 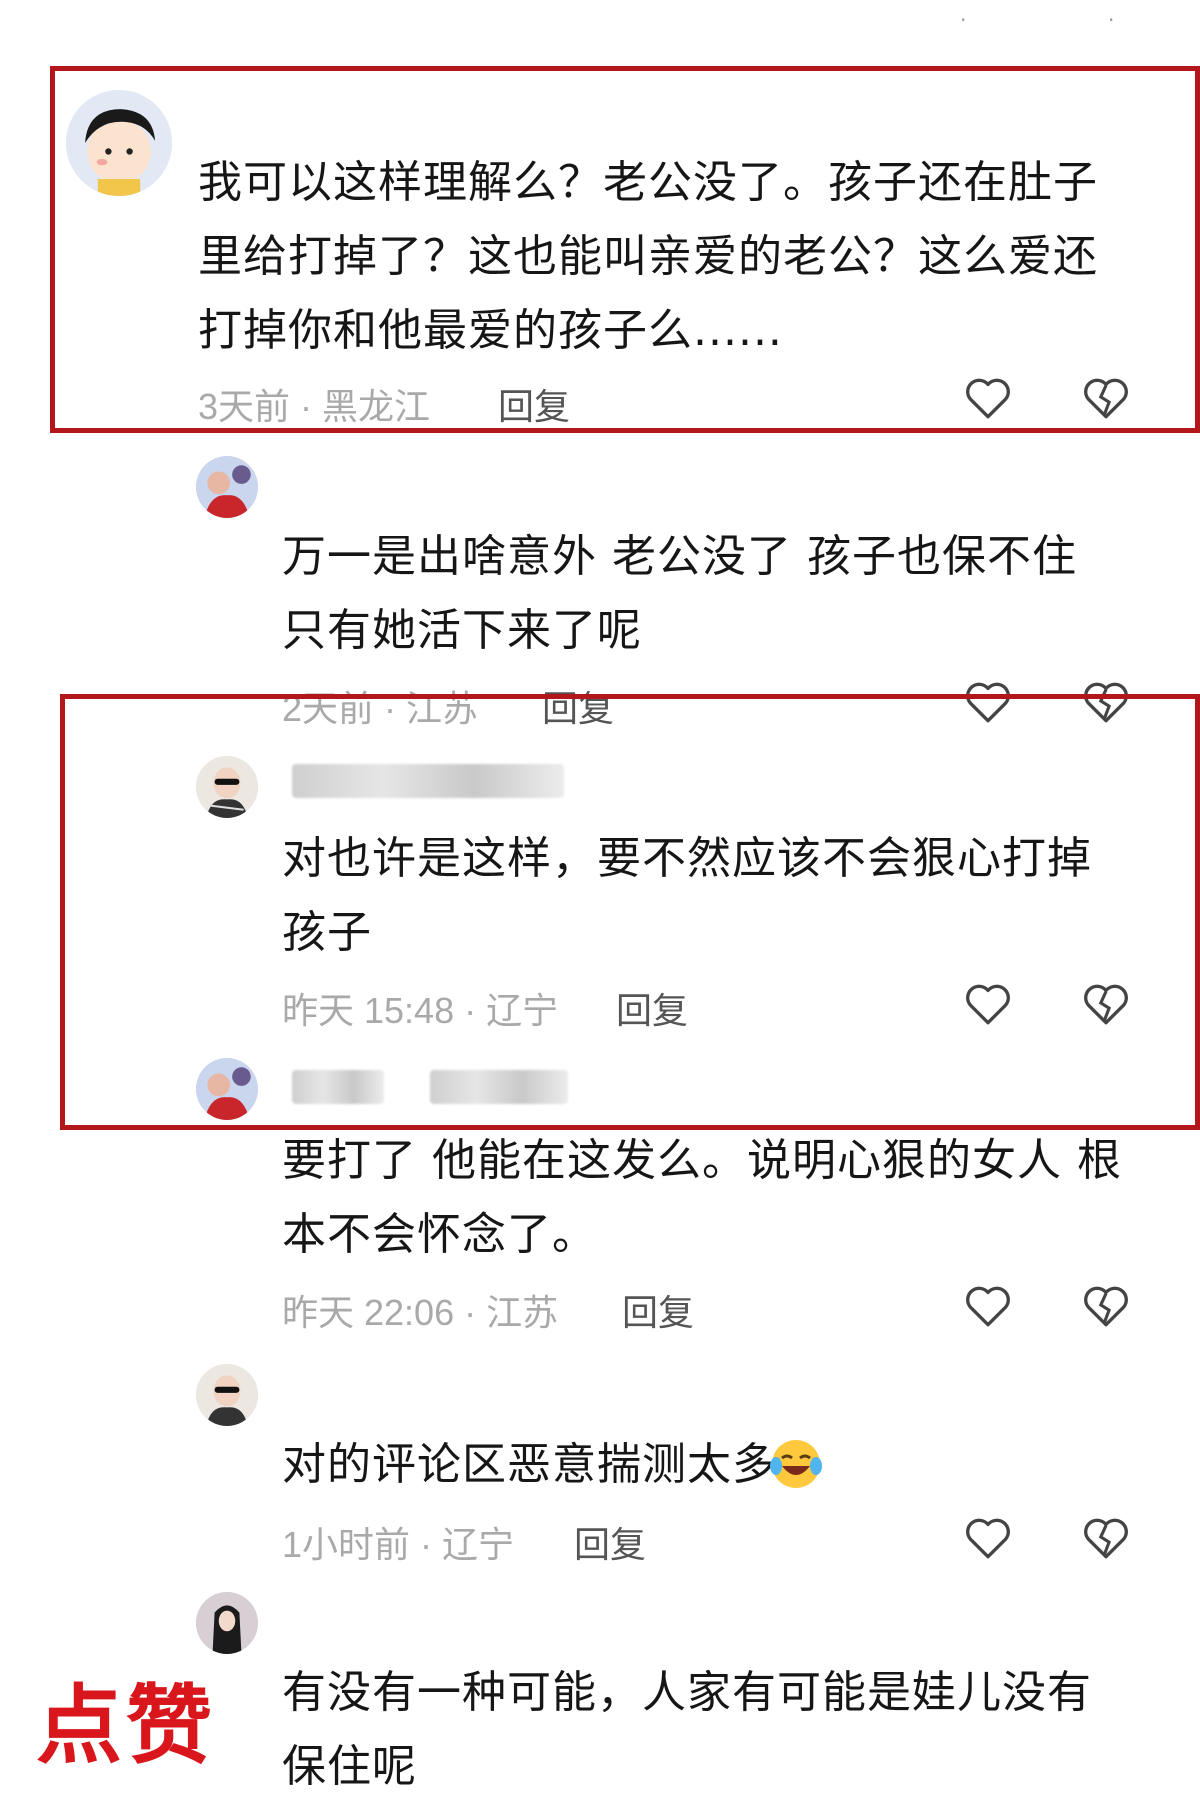 I want to click on crying-laughing-emoji, so click(x=796, y=1464).